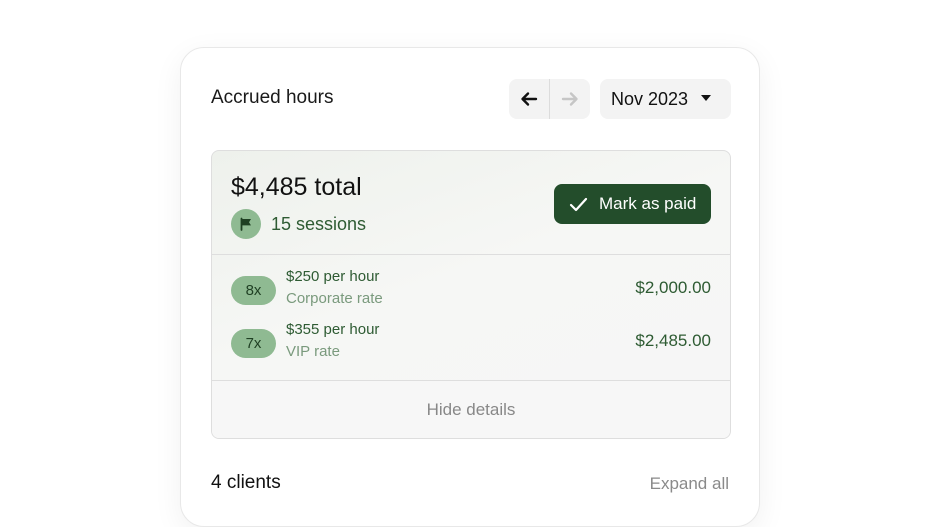 The image size is (940, 527). Describe the element at coordinates (296, 187) in the screenshot. I see `total-amount: $4,485 total` at that location.